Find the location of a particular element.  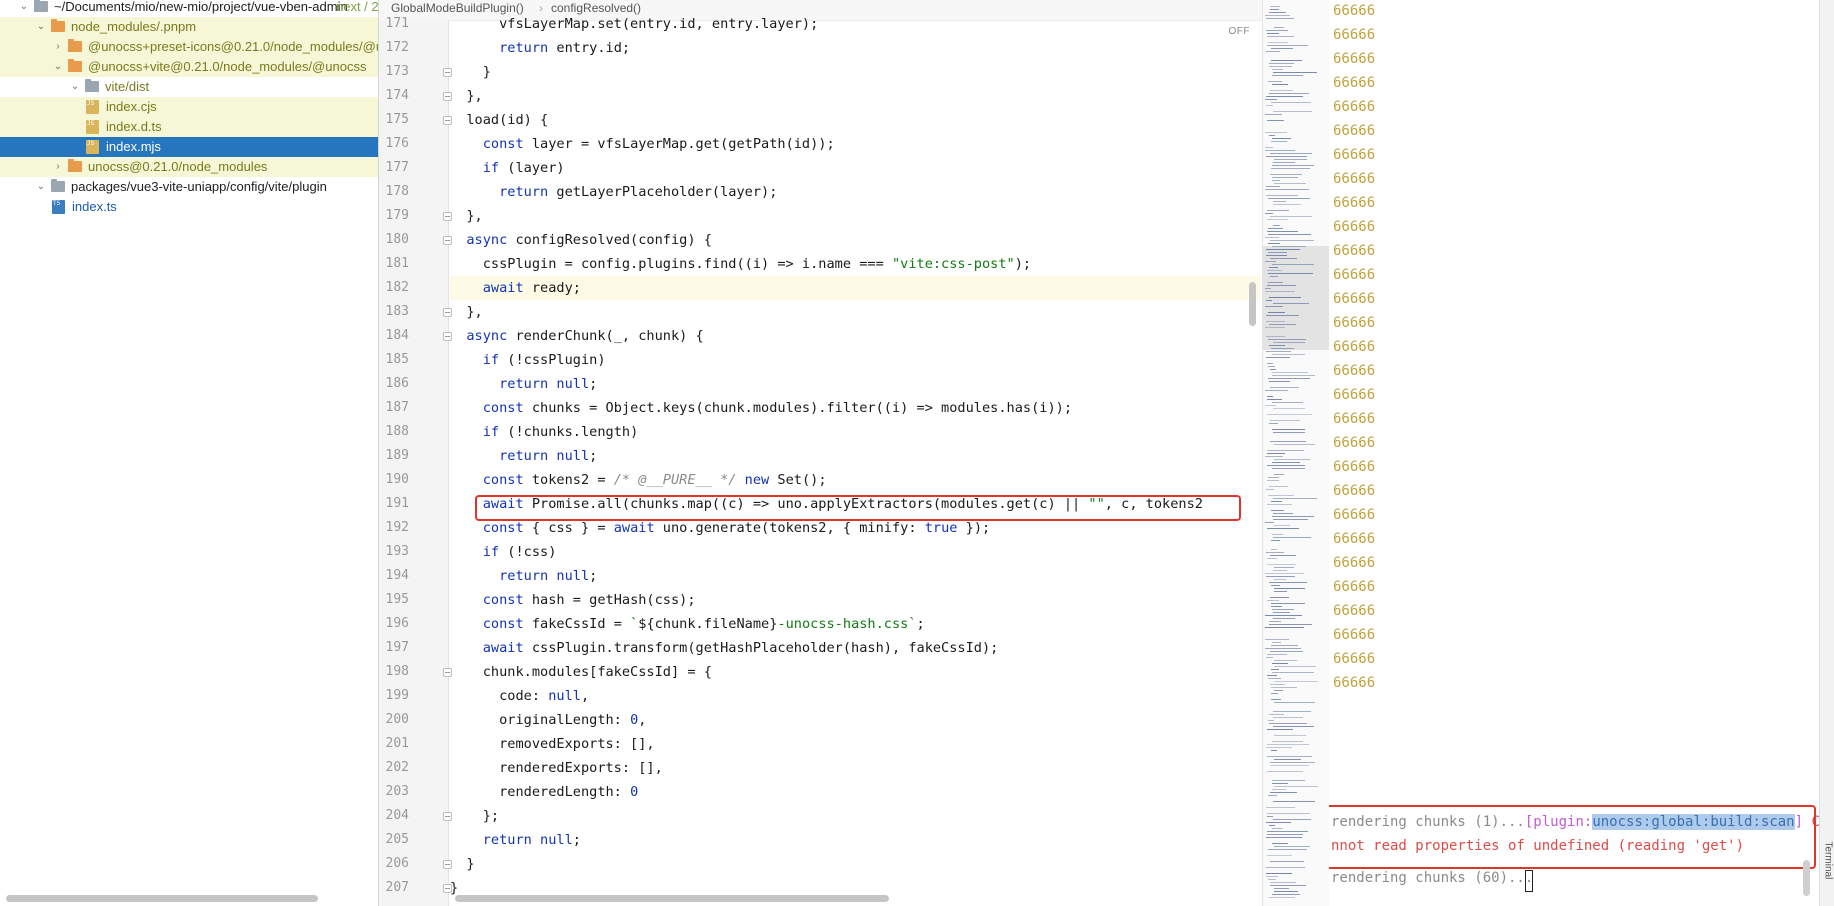

code-line: async renderChunk(_, chunk) { is located at coordinates (855, 336).